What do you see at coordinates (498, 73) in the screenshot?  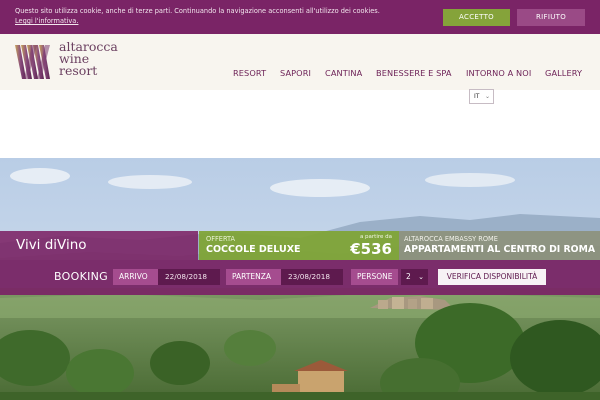 I see `nav-item-intorno-a-noi: INTORNO A NOI` at bounding box center [498, 73].